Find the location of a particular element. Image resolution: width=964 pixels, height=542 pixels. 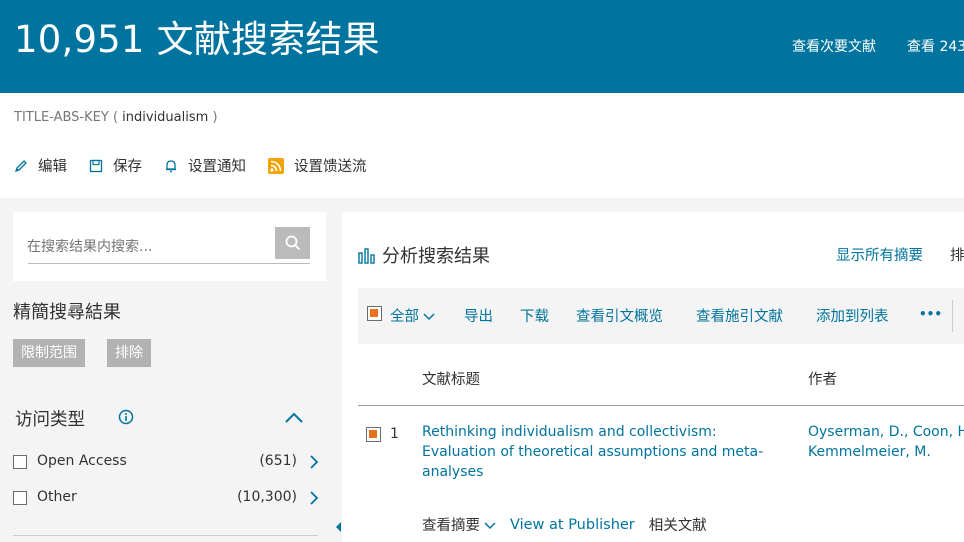

facet-item-open-access: Open Access (651) is located at coordinates (168, 463).